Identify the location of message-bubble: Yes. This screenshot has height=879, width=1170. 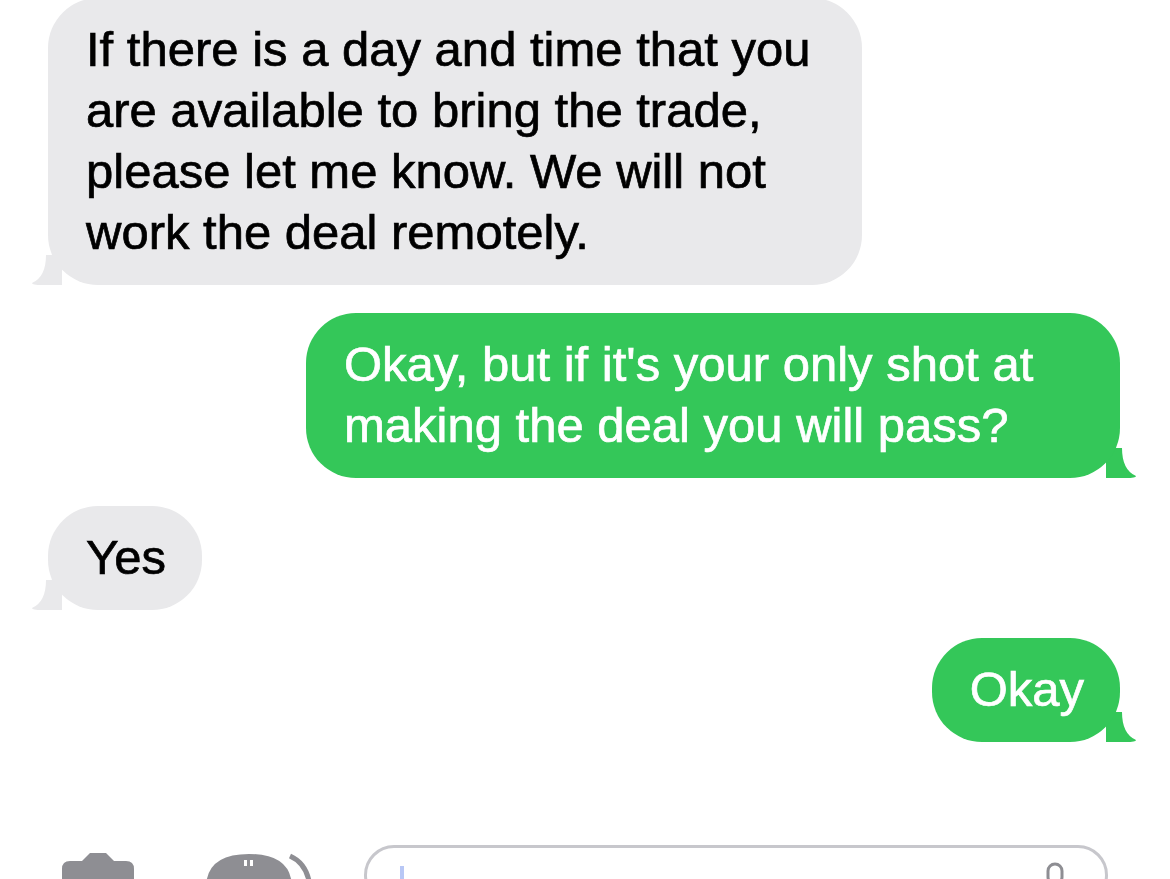
(125, 558).